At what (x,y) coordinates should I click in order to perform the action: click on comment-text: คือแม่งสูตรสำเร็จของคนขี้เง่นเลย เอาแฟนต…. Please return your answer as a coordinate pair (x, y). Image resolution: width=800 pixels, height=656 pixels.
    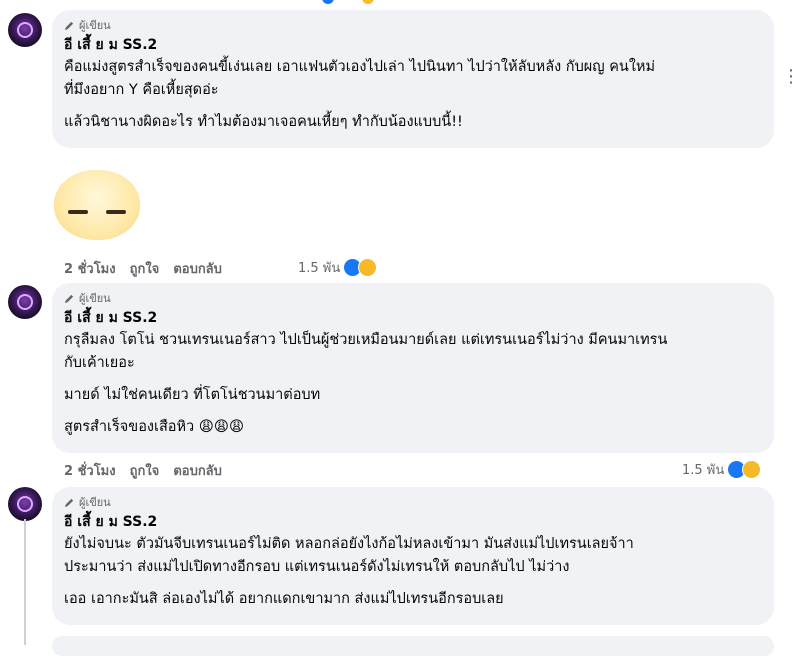
    Looking at the image, I should click on (413, 95).